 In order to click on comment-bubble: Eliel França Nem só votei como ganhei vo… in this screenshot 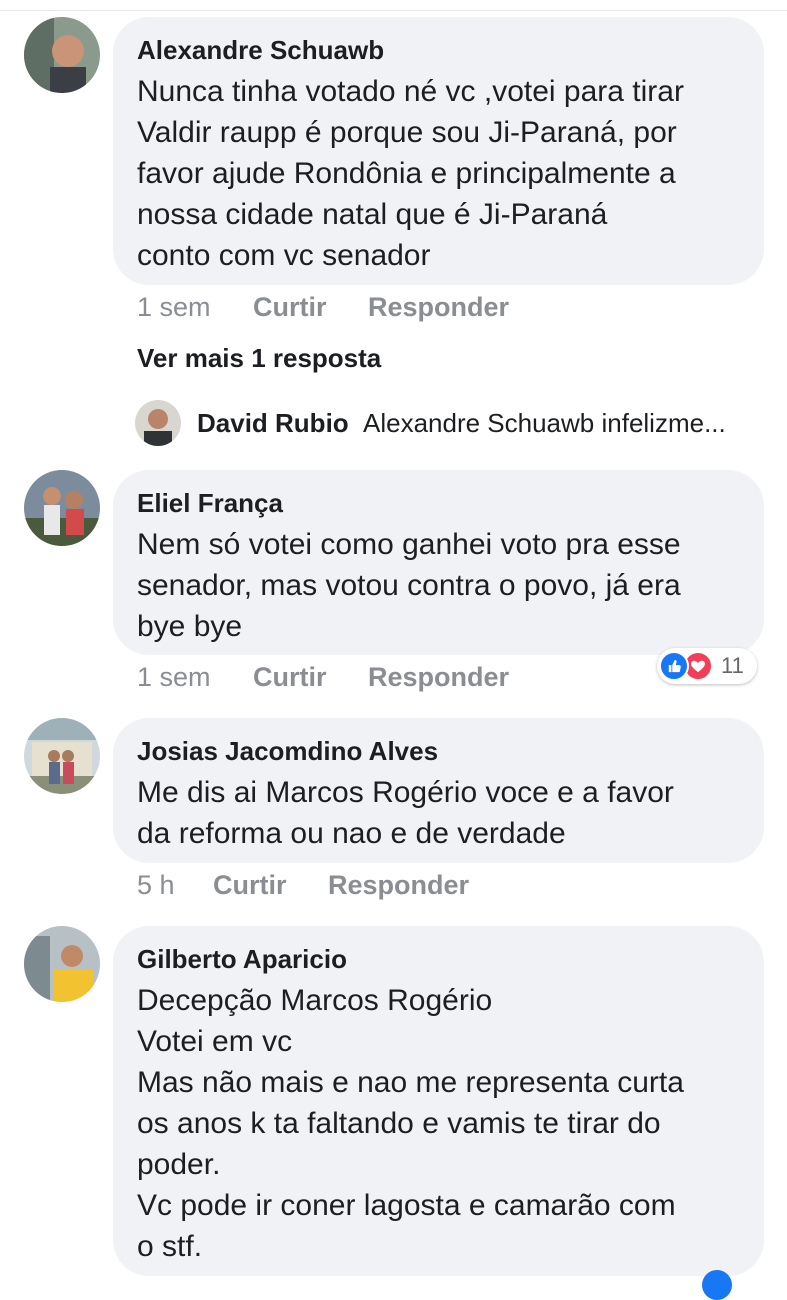, I will do `click(438, 562)`.